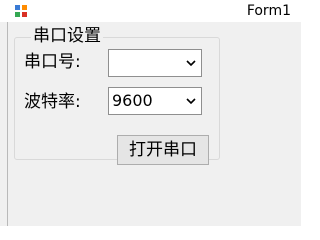 Image resolution: width=320 pixels, height=240 pixels. Describe the element at coordinates (52, 102) in the screenshot. I see `baud-rate-label: 波特率:` at that location.